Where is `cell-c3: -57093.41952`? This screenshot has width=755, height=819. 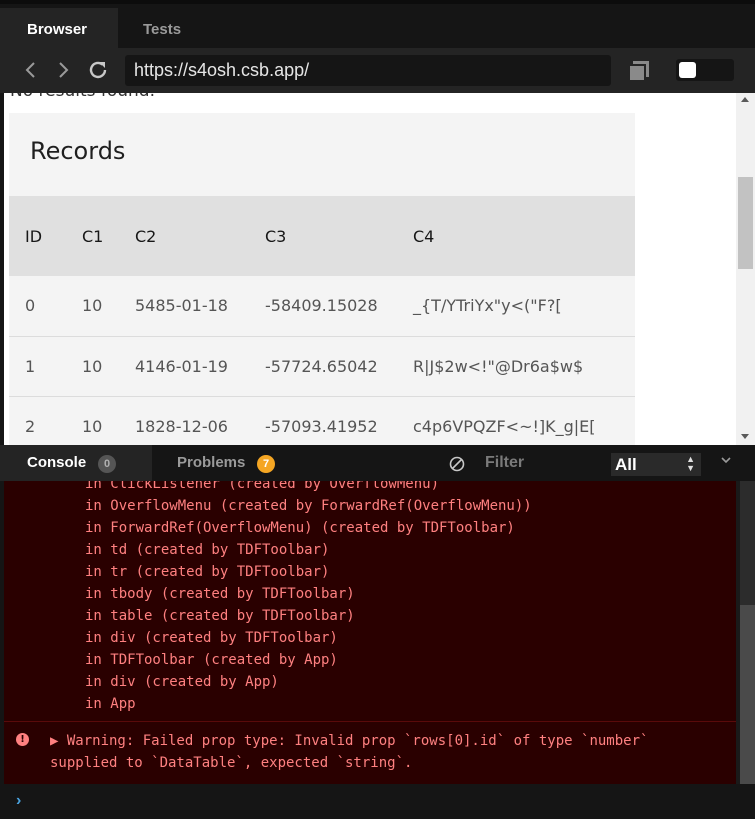
cell-c3: -57093.41952 is located at coordinates (323, 420).